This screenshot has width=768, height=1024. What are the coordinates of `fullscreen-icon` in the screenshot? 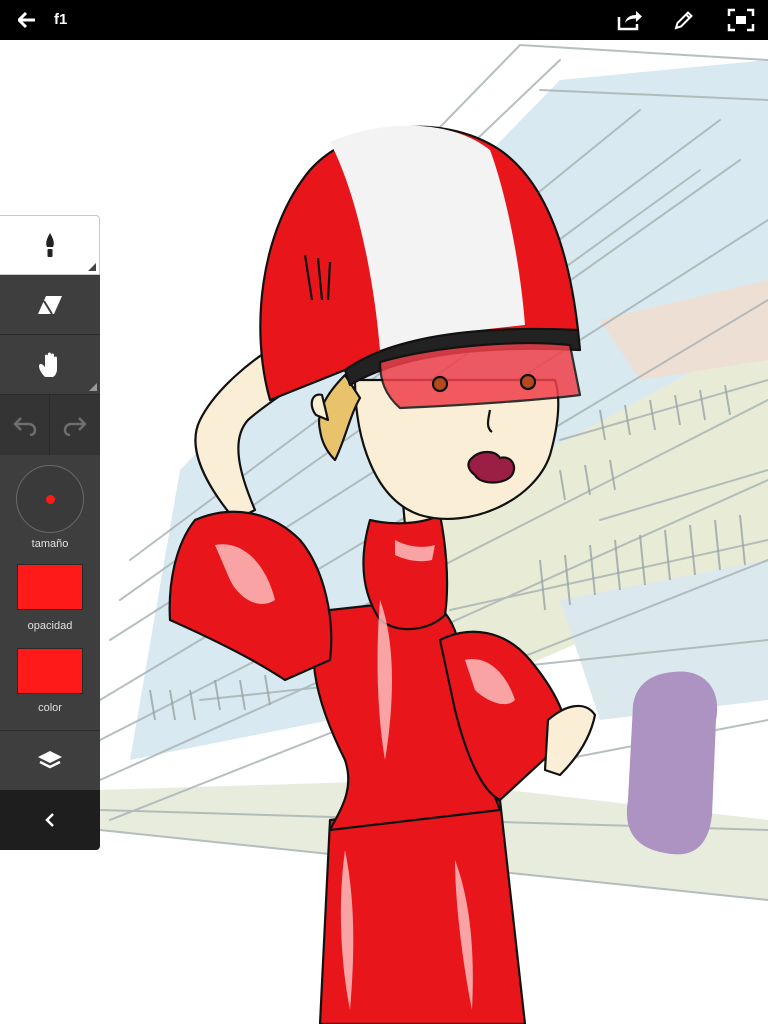 It's located at (741, 20).